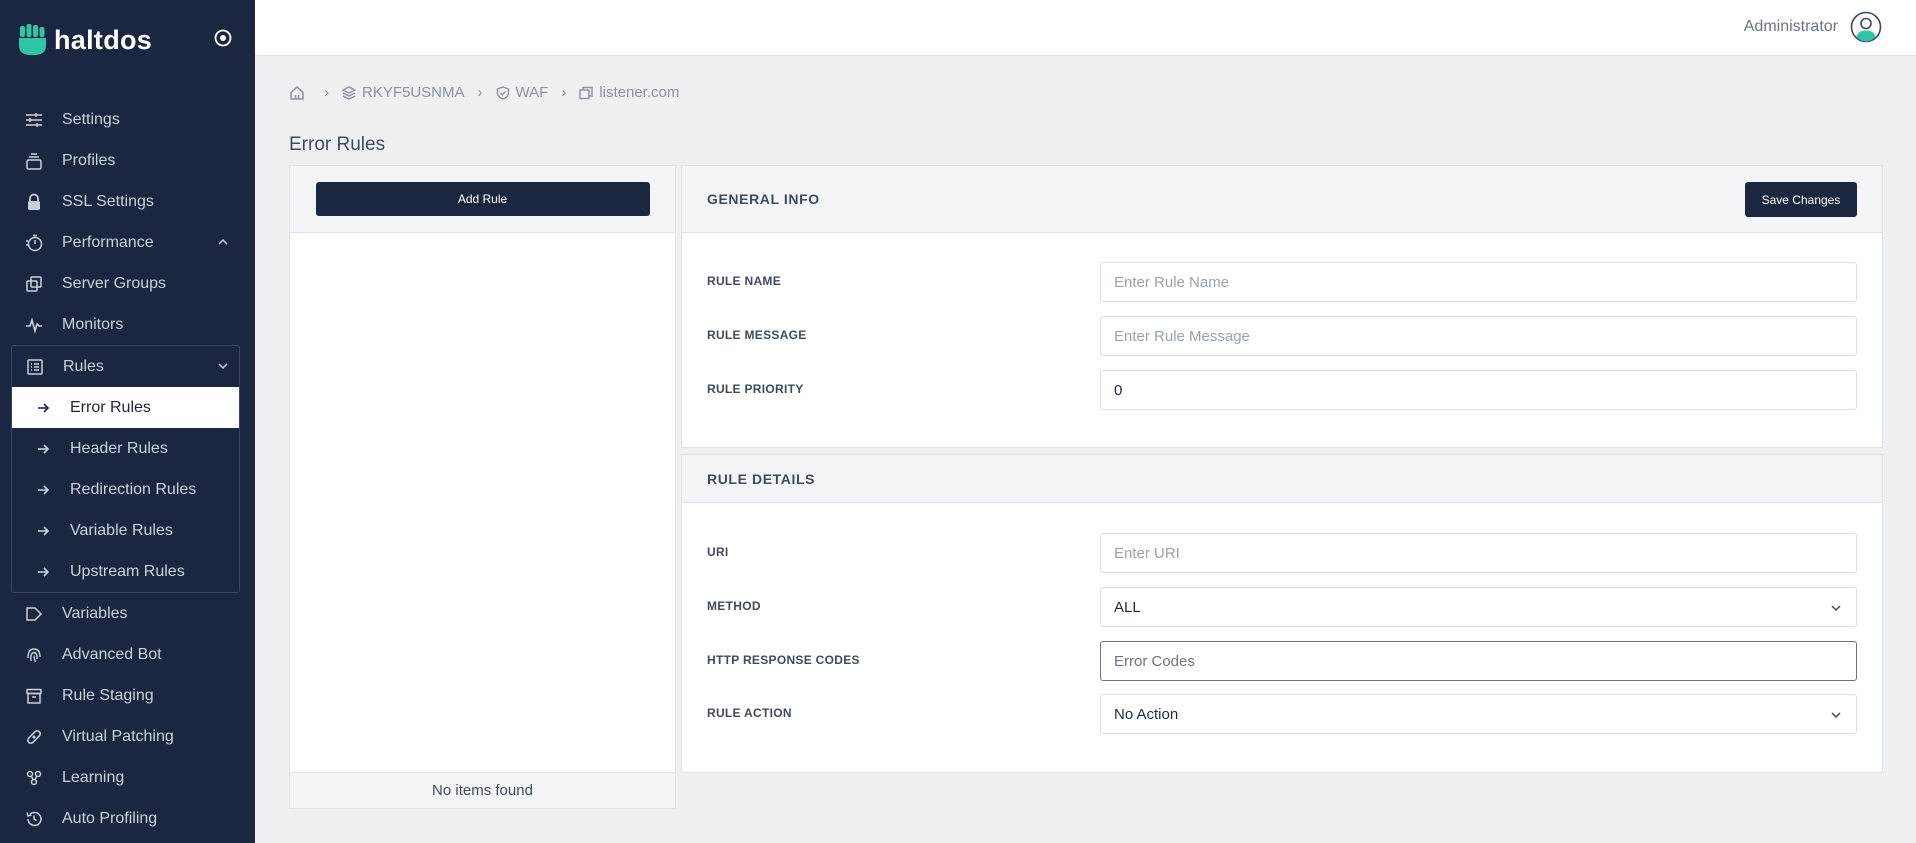 This screenshot has height=843, width=1916. I want to click on sidebar-item-learning: Learning, so click(127, 777).